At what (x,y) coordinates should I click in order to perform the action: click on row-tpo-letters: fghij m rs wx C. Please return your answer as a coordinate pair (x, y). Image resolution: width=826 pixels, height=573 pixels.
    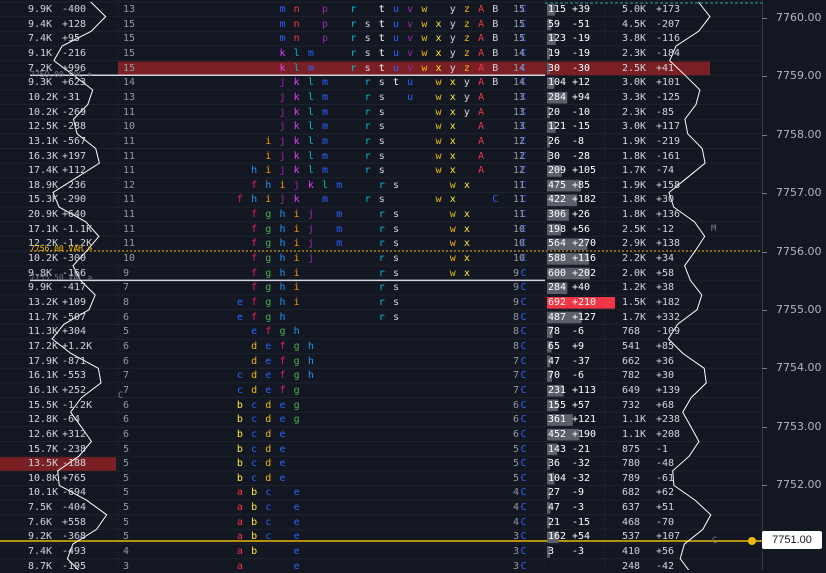
    Looking at the image, I should click on (389, 244).